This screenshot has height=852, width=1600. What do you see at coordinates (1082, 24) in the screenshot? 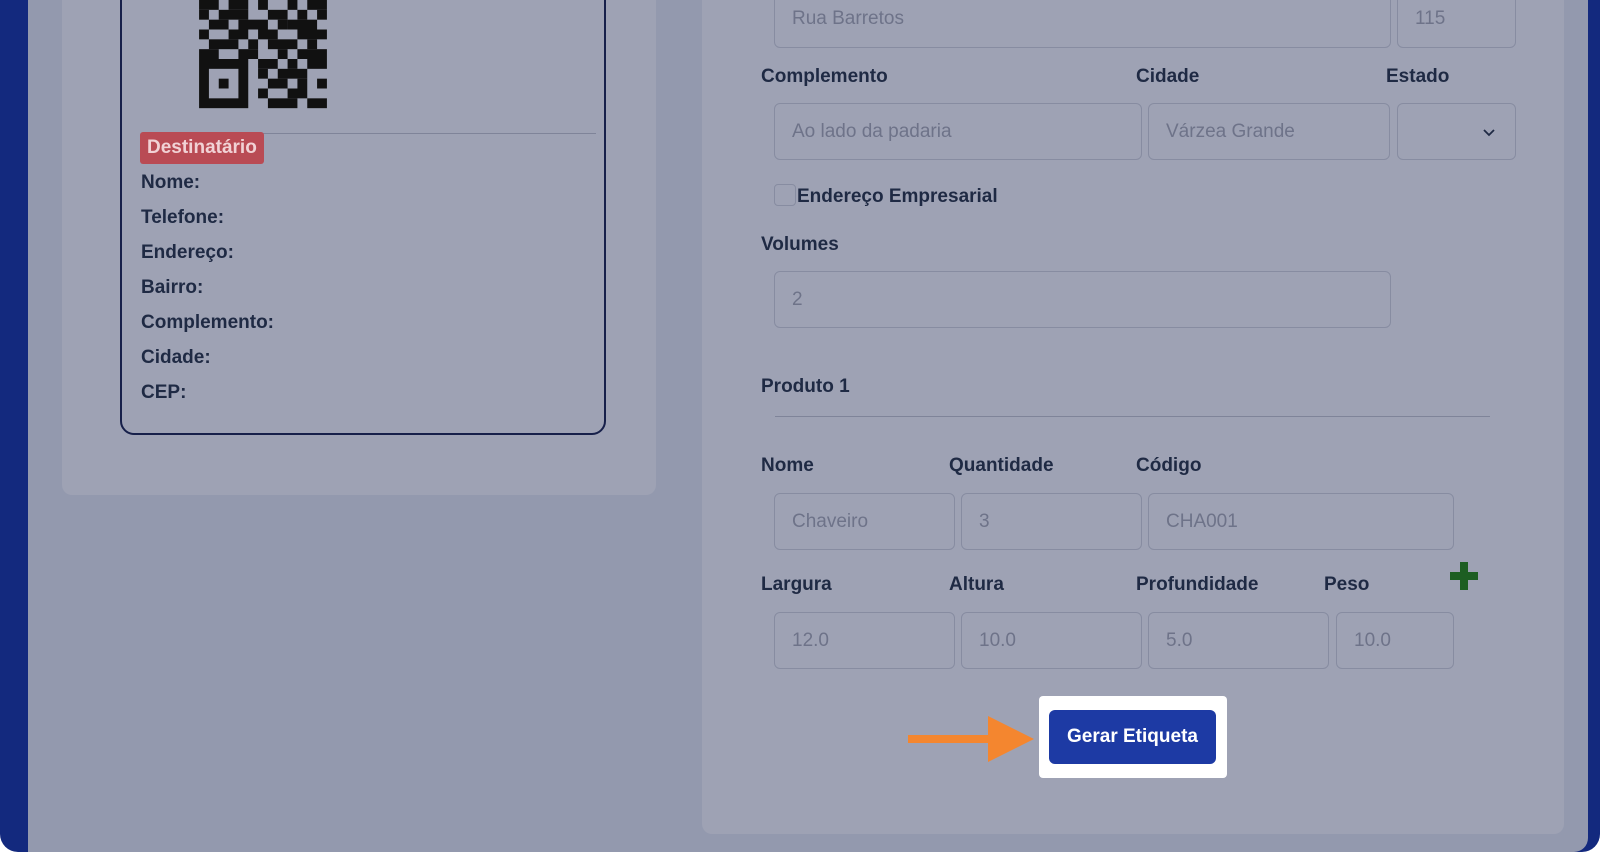
I see `street-input: Rua Barretos` at bounding box center [1082, 24].